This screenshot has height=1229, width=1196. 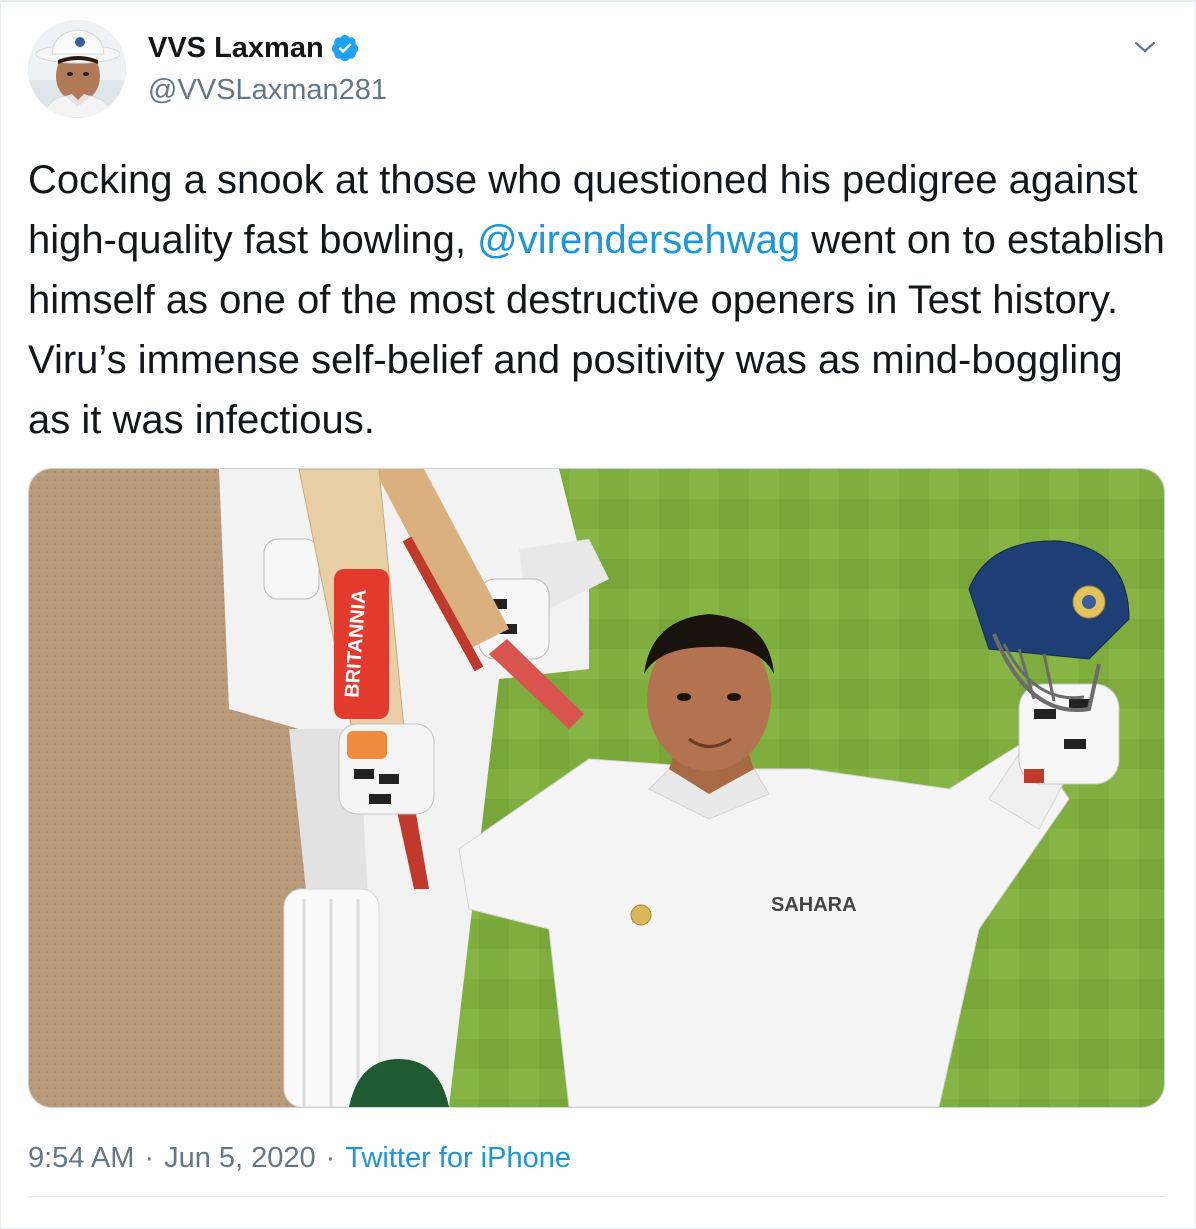 I want to click on author-name-text: VVS Laxman, so click(x=236, y=48).